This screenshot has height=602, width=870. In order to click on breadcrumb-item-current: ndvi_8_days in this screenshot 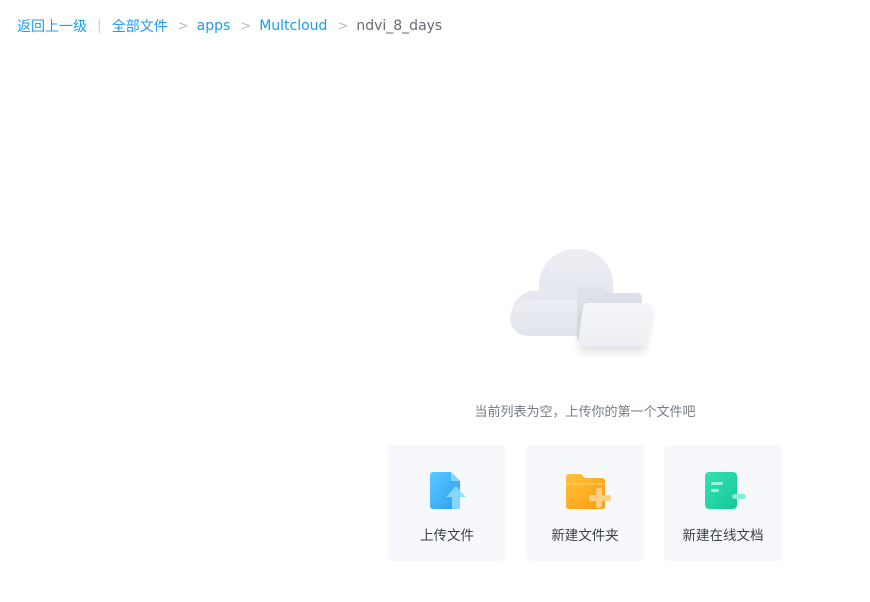, I will do `click(399, 26)`.